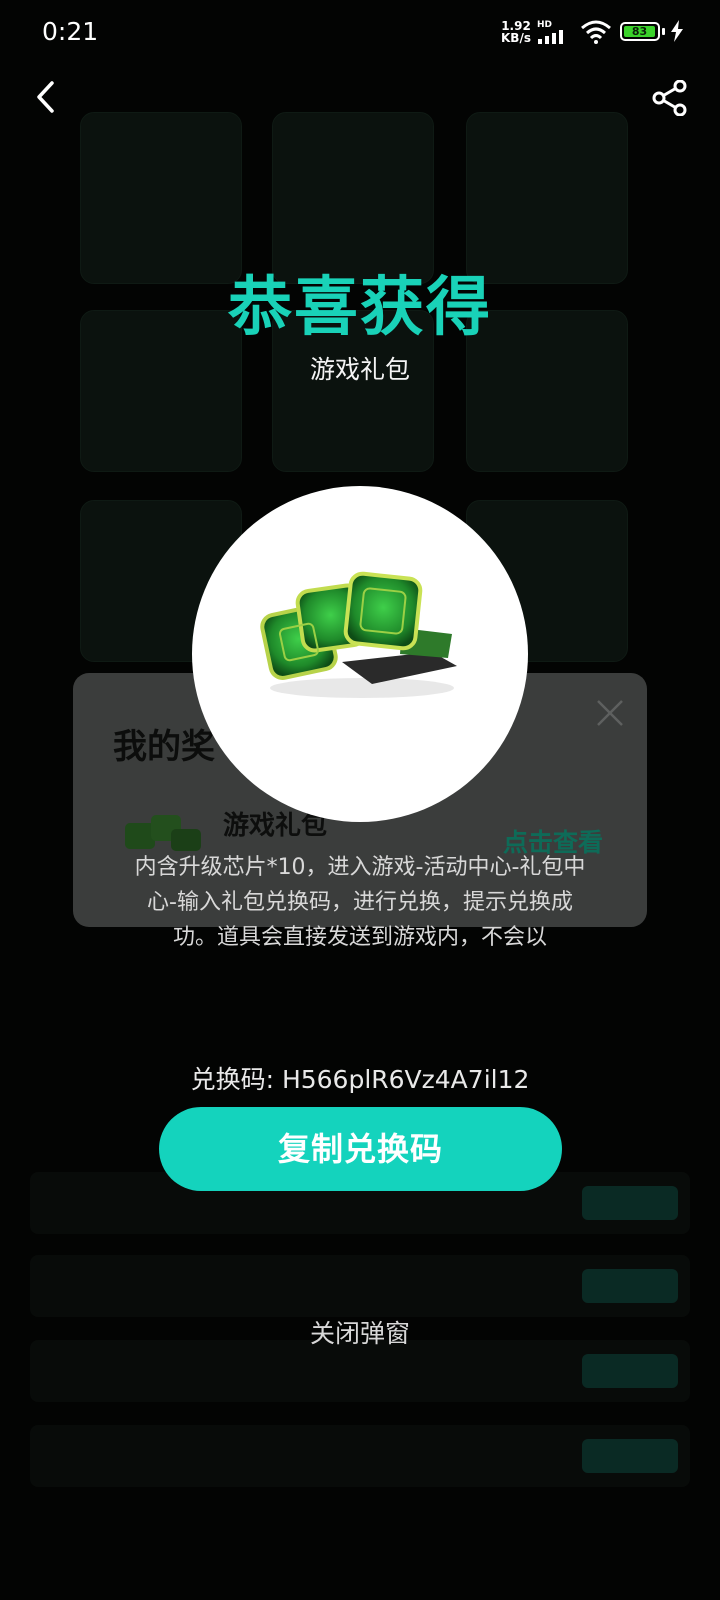 The image size is (720, 1600). What do you see at coordinates (516, 38) in the screenshot?
I see `network-speed-unit: KB/s` at bounding box center [516, 38].